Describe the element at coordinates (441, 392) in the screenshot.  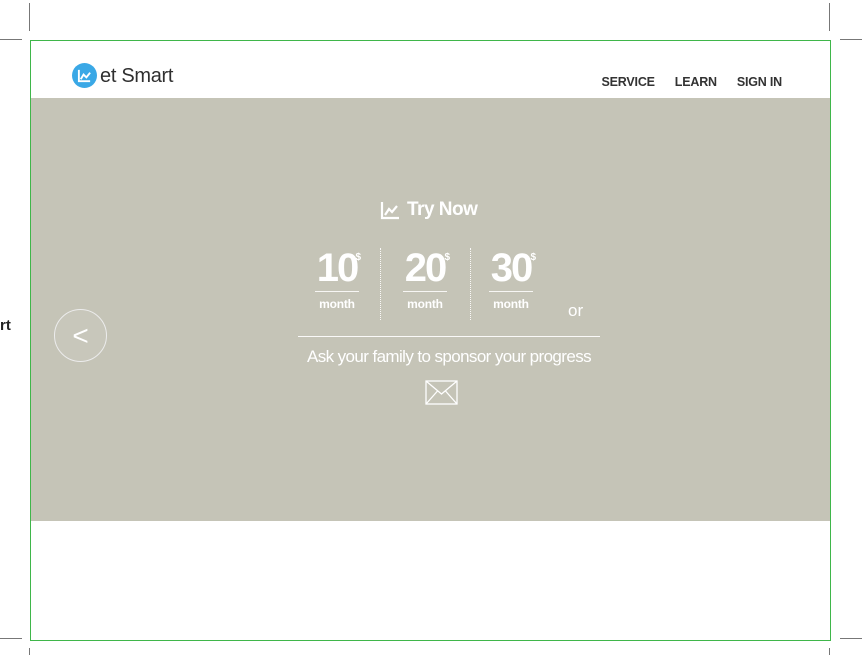
I see `envelope-icon` at that location.